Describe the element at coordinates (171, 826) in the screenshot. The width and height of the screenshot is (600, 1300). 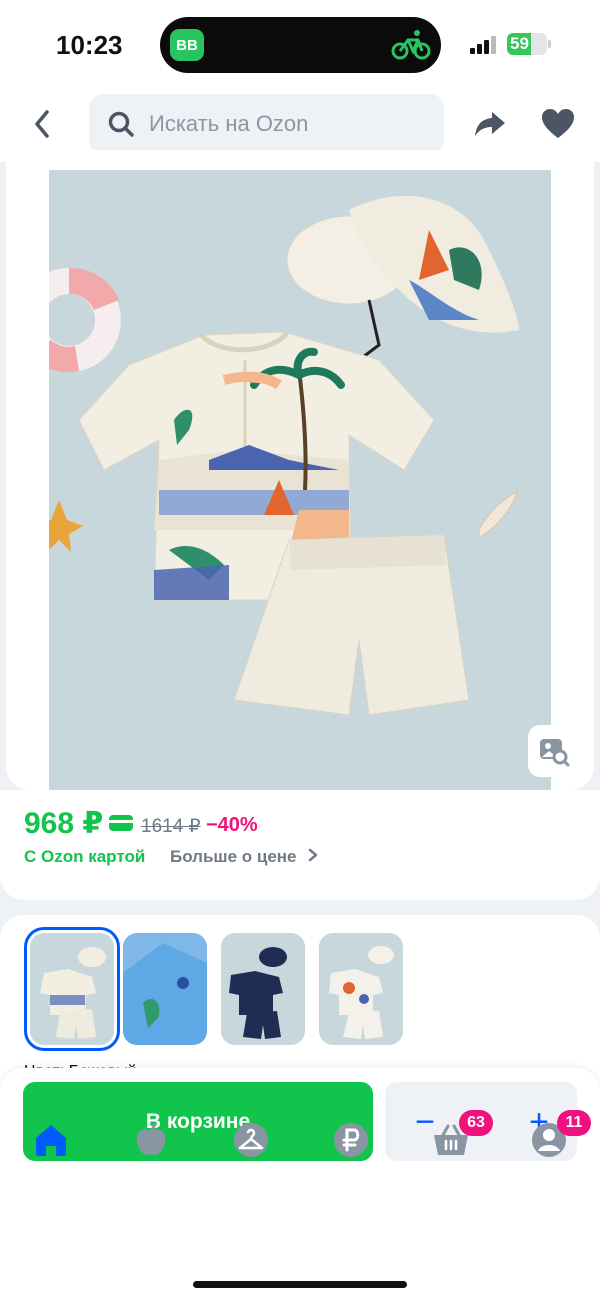
I see `old-price: 1614 ₽` at that location.